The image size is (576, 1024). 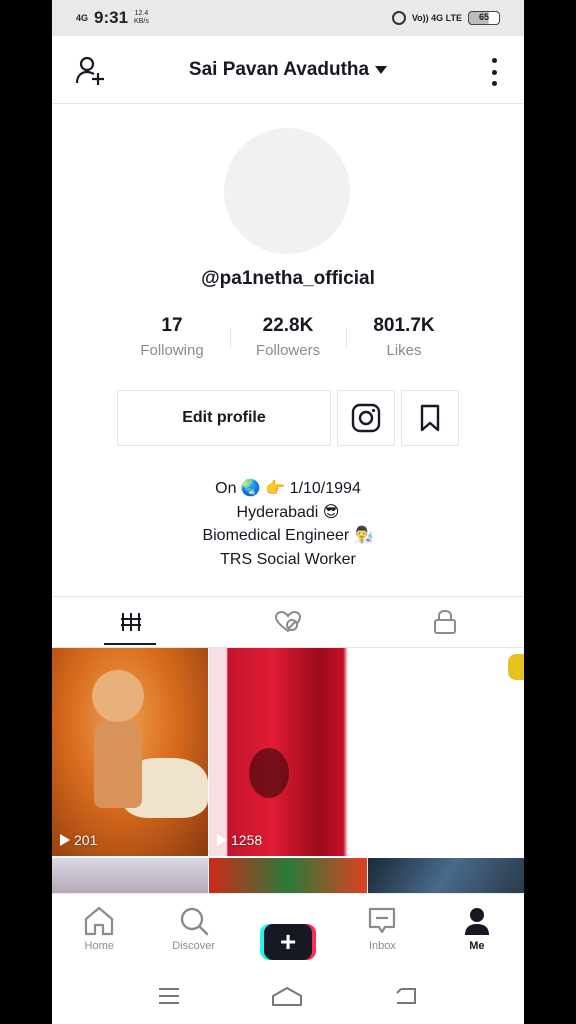 I want to click on stat-following: 17 Following, so click(x=172, y=335).